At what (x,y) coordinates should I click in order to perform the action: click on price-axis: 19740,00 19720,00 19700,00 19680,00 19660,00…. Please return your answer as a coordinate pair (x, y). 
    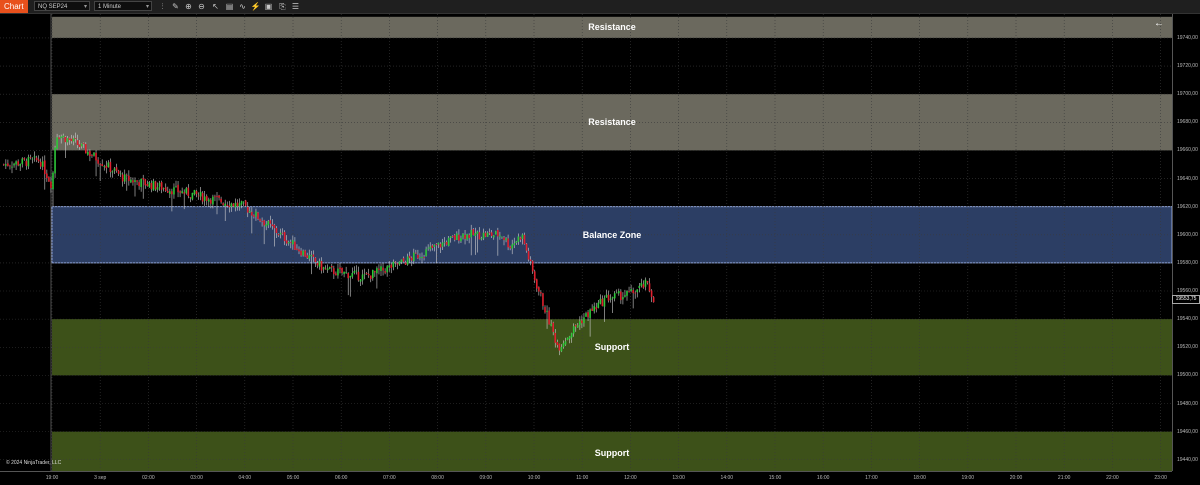
    Looking at the image, I should click on (1186, 242).